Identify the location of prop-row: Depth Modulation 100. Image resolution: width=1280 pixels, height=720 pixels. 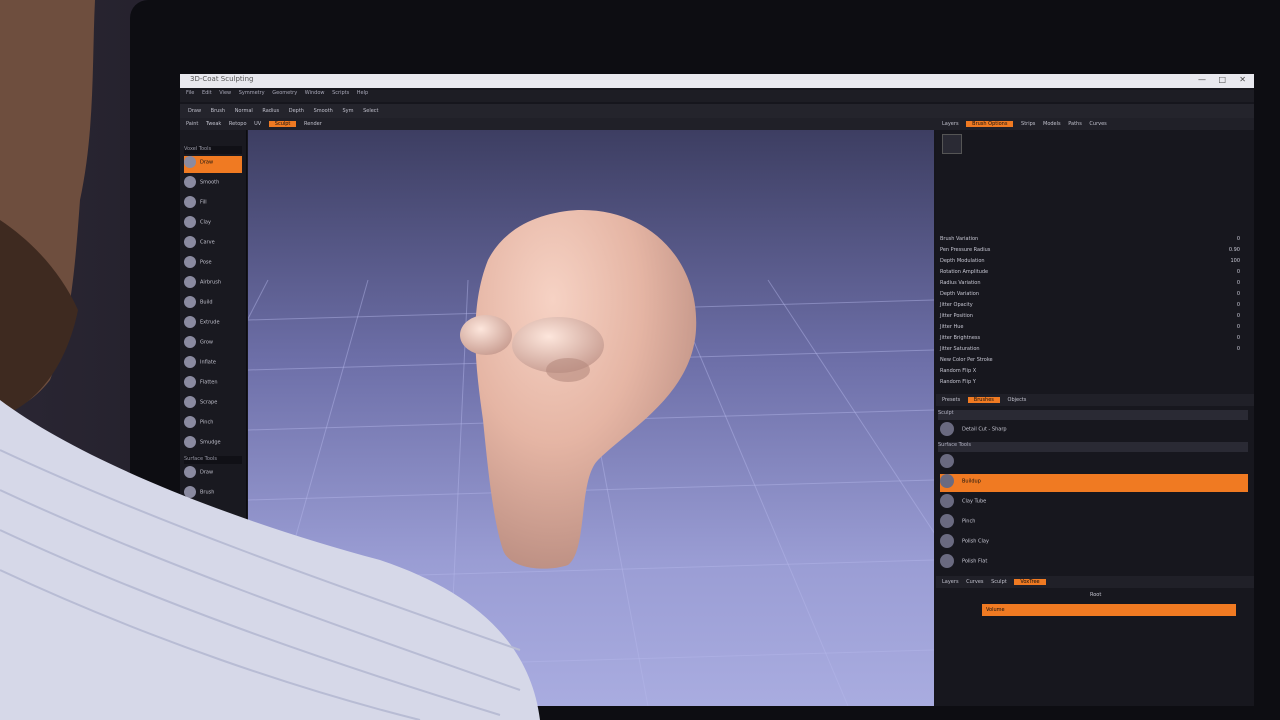
(1090, 263).